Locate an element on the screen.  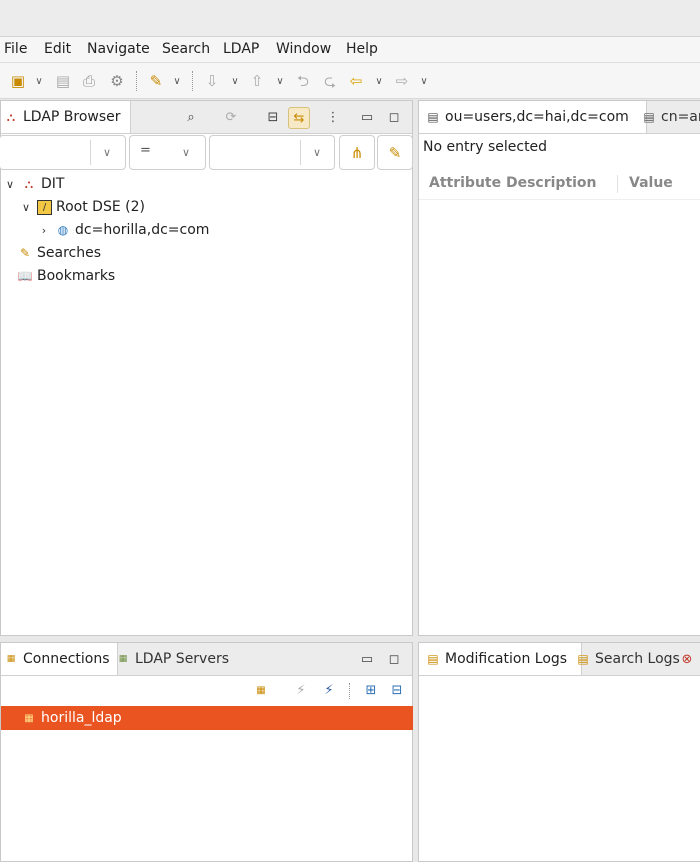
tab-label: Search Logs is located at coordinates (637, 659).